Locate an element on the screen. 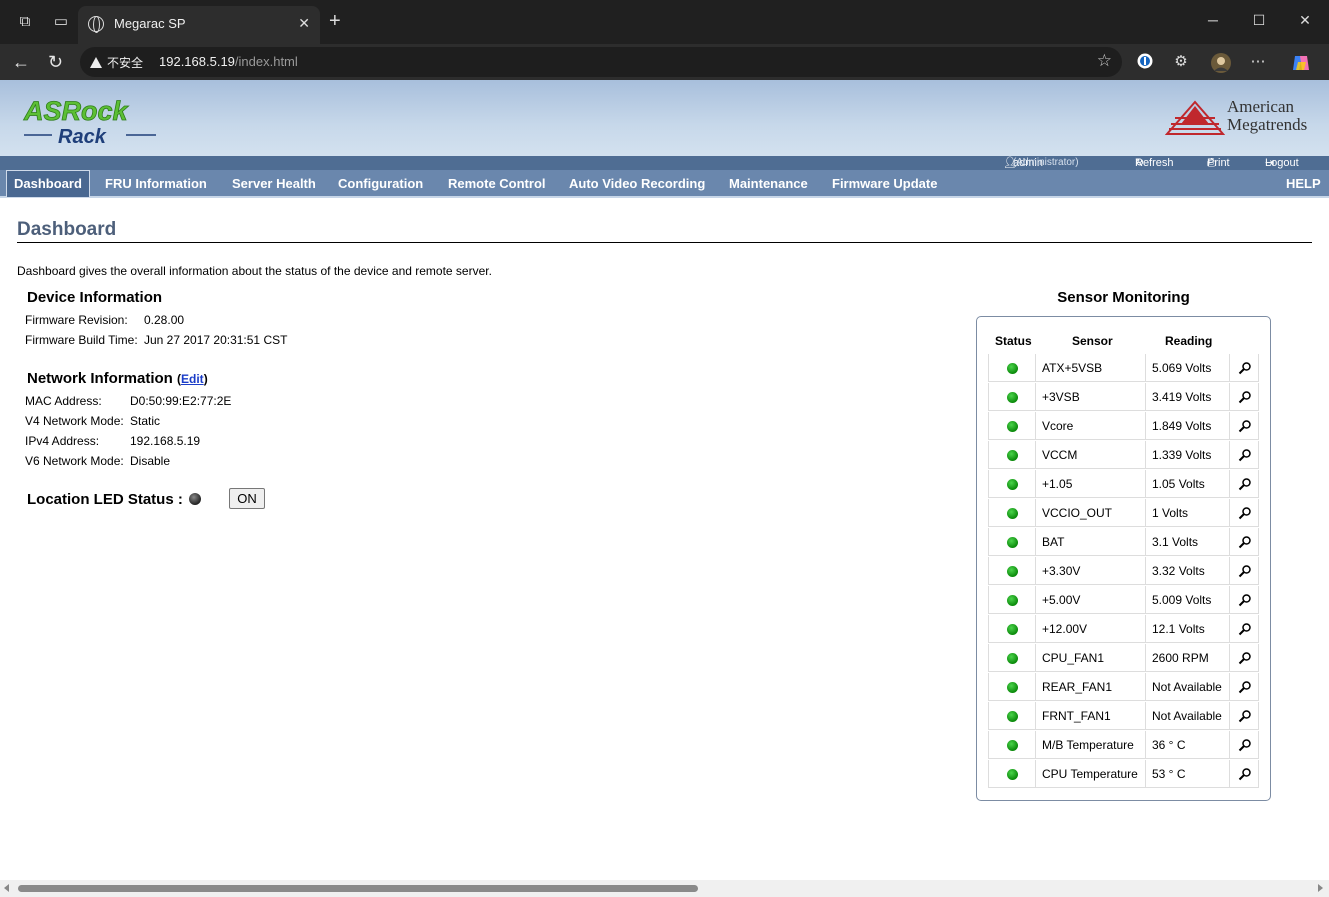 The height and width of the screenshot is (897, 1329). sensor-reading: Not Available is located at coordinates (1188, 687).